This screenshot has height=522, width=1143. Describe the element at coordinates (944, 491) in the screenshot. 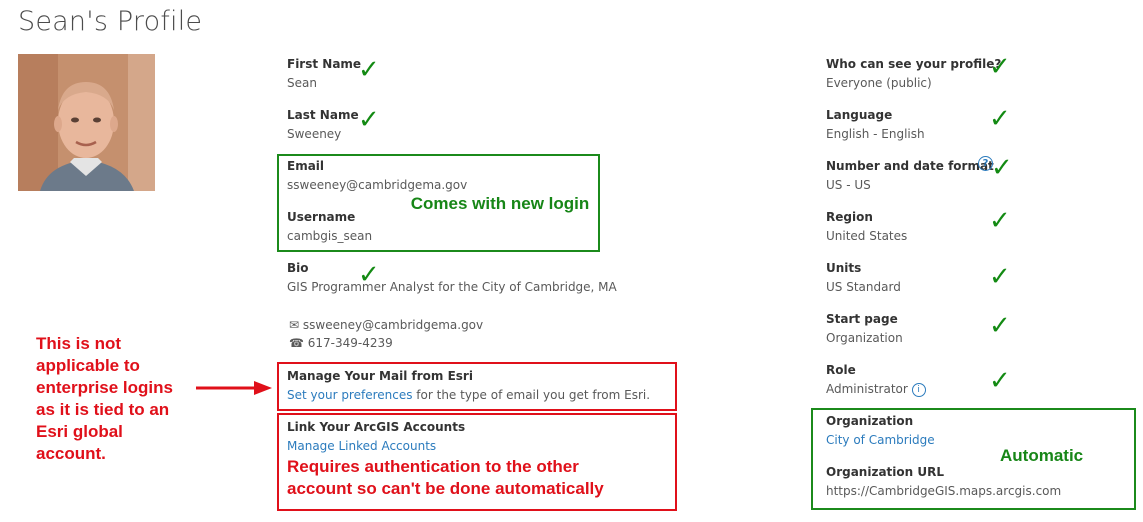

I see `organization-url-value: https://CambridgeGIS.maps.arcgis.com` at that location.